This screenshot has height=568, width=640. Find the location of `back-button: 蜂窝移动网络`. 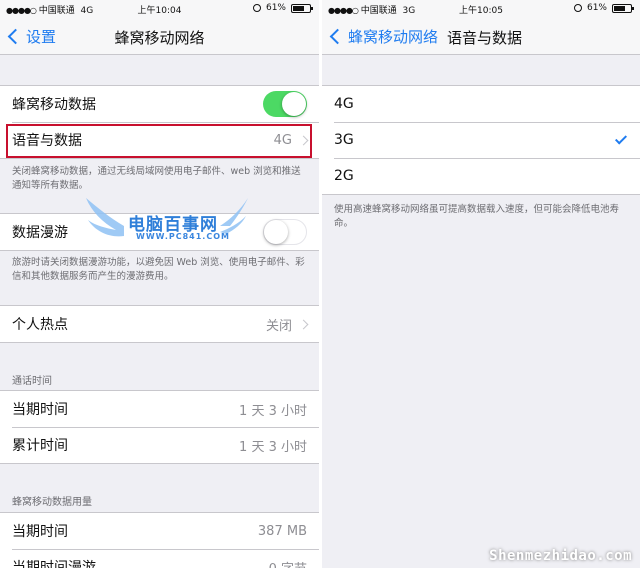

back-button: 蜂窝移动网络 is located at coordinates (383, 36).